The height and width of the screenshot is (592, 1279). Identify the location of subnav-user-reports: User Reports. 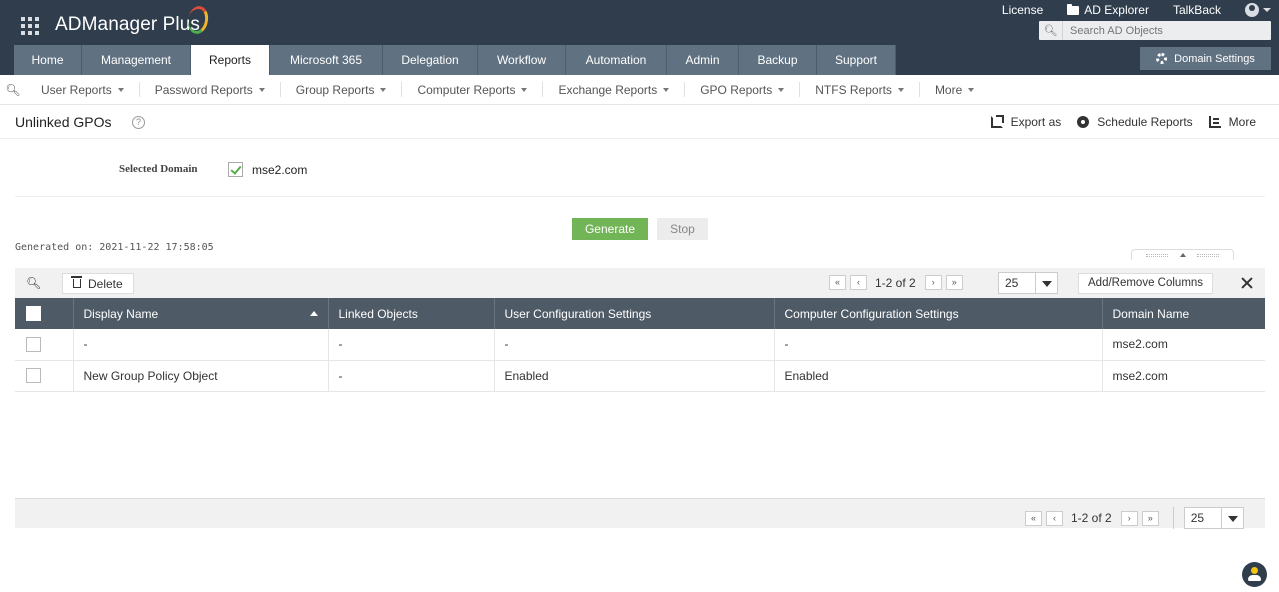
(83, 89).